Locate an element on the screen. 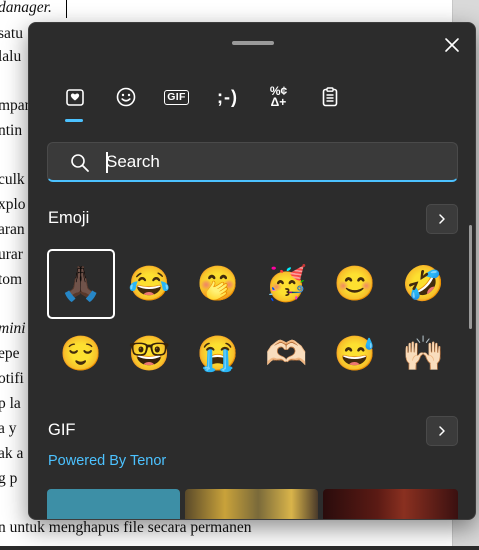 This screenshot has height=550, width=479. emoji-loudly-crying-face: 😭 is located at coordinates (218, 354).